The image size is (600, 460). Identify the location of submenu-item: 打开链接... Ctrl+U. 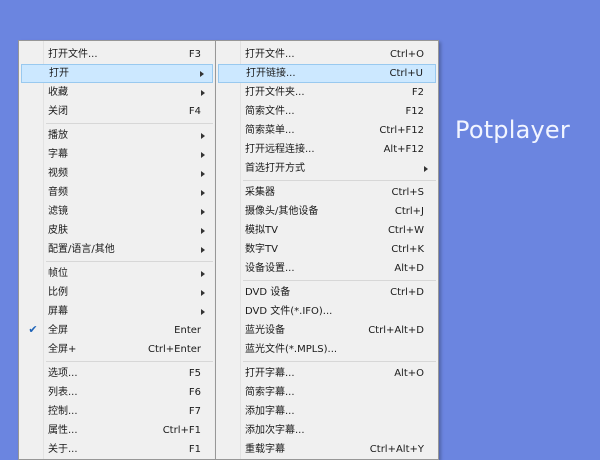
(327, 73).